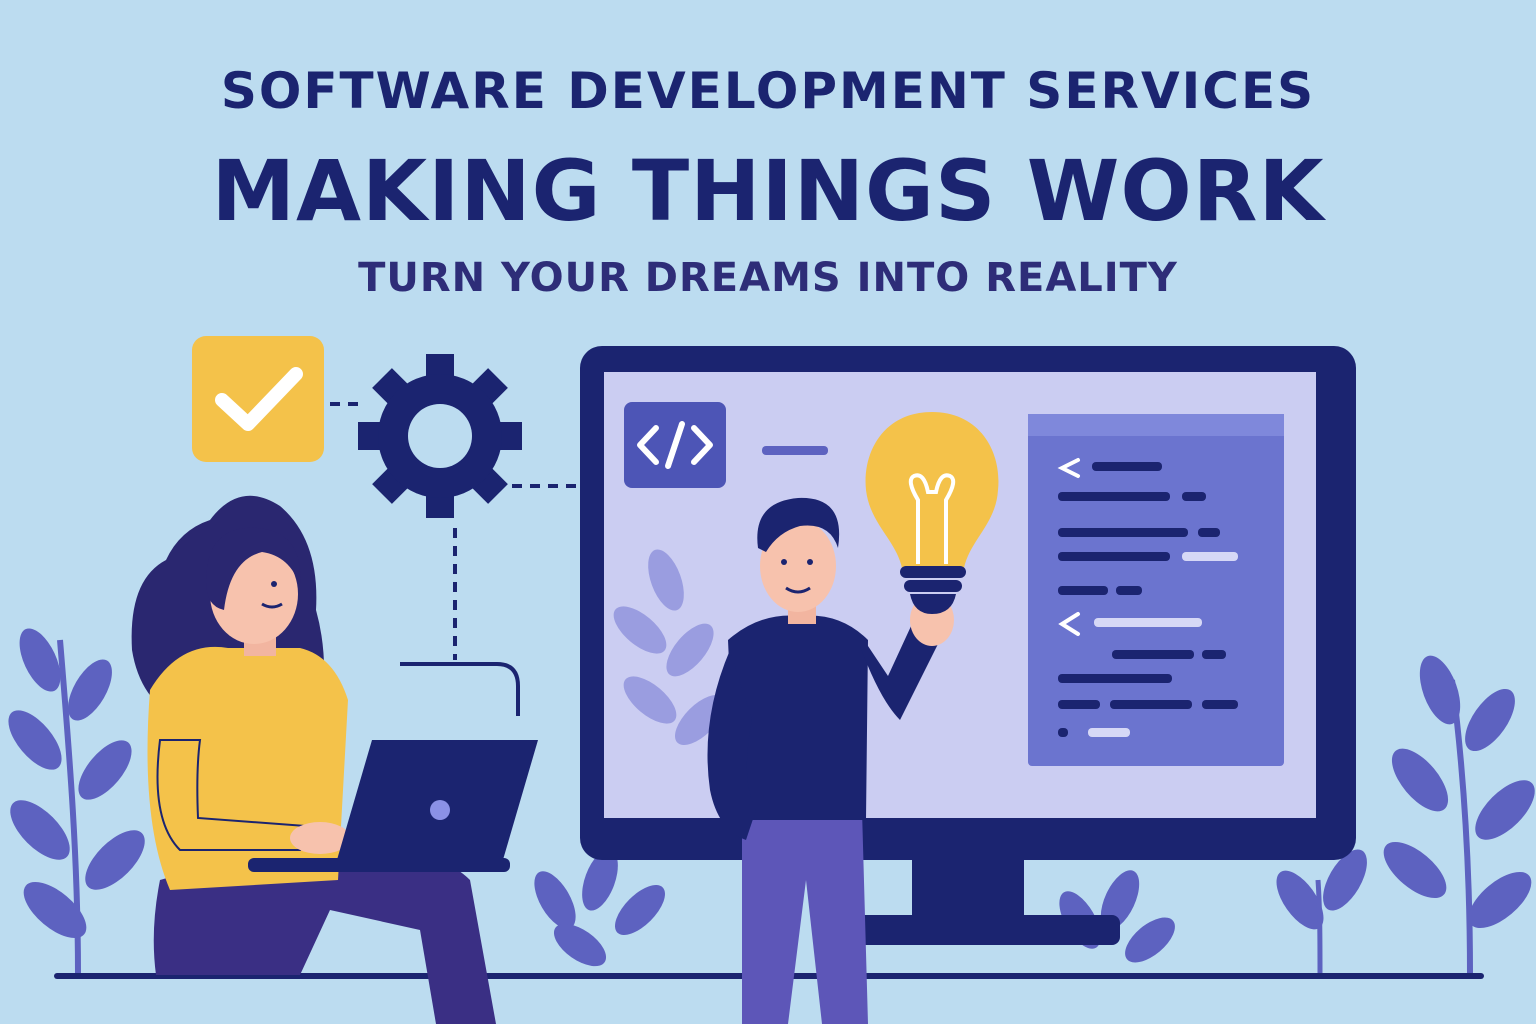 This screenshot has height=1024, width=1536. What do you see at coordinates (76, 802) in the screenshot?
I see `plant-left` at bounding box center [76, 802].